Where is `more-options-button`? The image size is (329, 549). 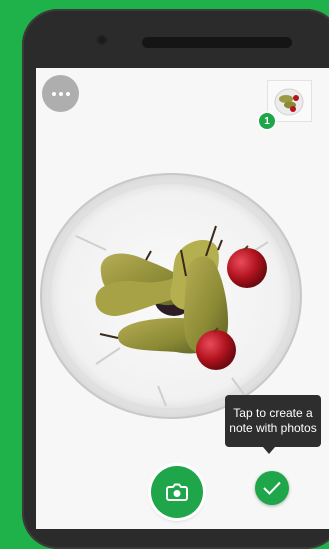 more-options-button is located at coordinates (60, 93).